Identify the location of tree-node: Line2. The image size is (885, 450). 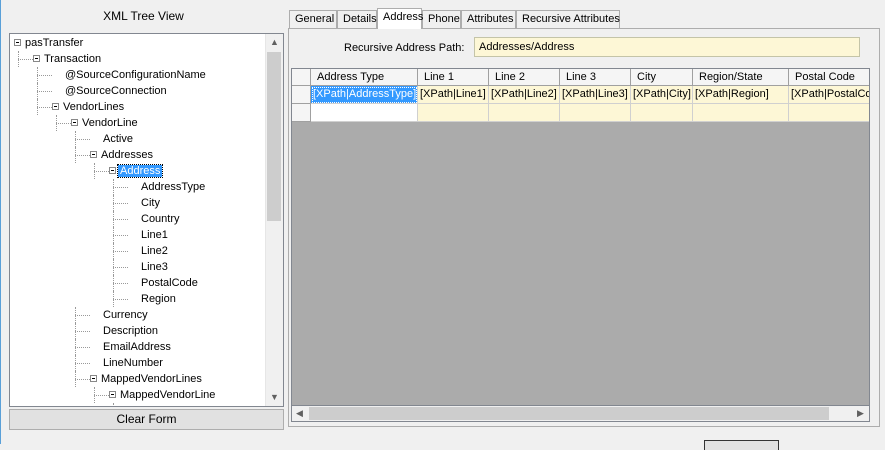
(151, 251).